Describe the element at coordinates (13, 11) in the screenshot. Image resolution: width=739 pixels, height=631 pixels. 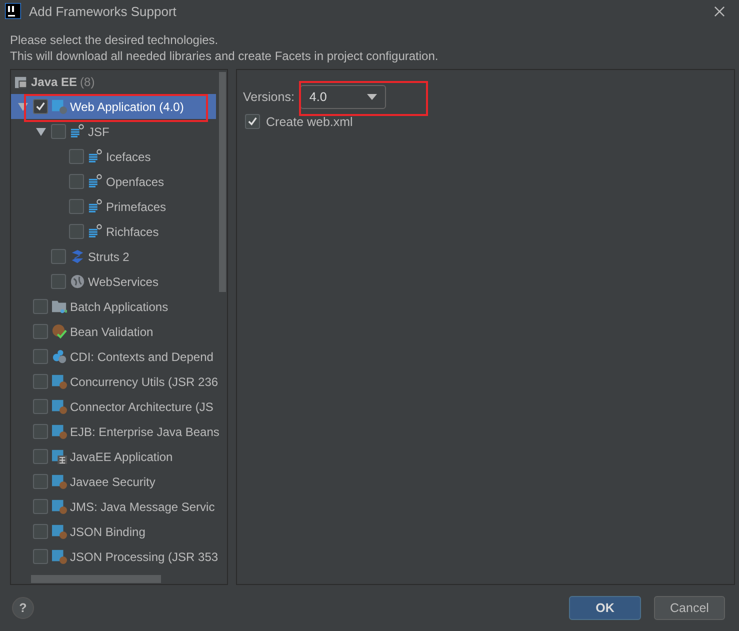
I see `app-logo-icon` at that location.